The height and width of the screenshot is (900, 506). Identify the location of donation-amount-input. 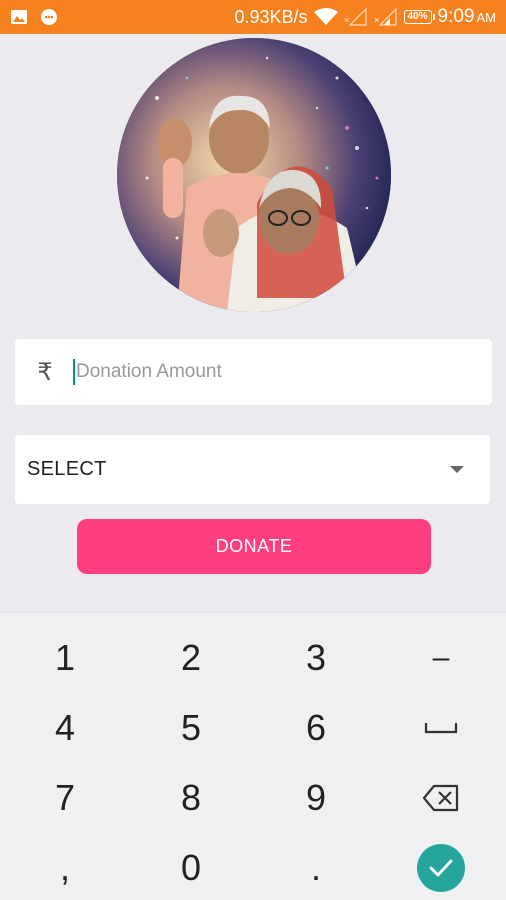
(266, 372).